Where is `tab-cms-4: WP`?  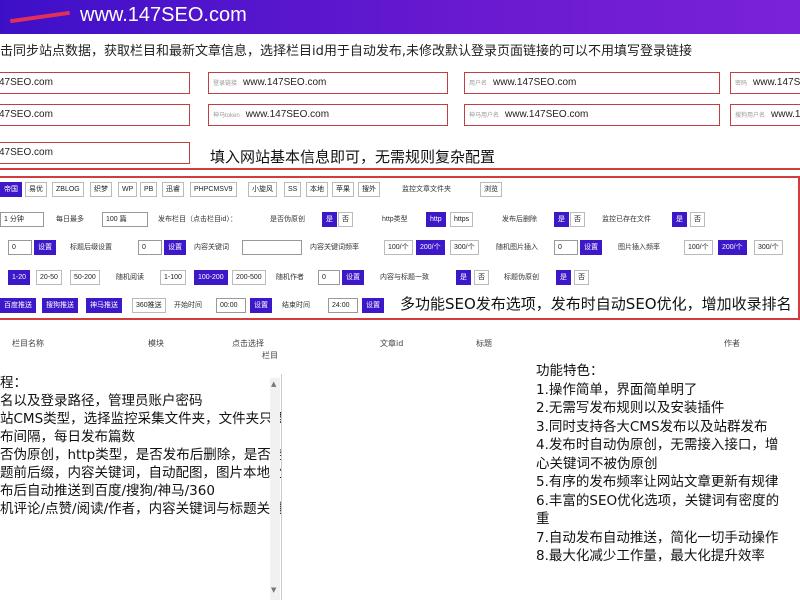
tab-cms-4: WP is located at coordinates (128, 189).